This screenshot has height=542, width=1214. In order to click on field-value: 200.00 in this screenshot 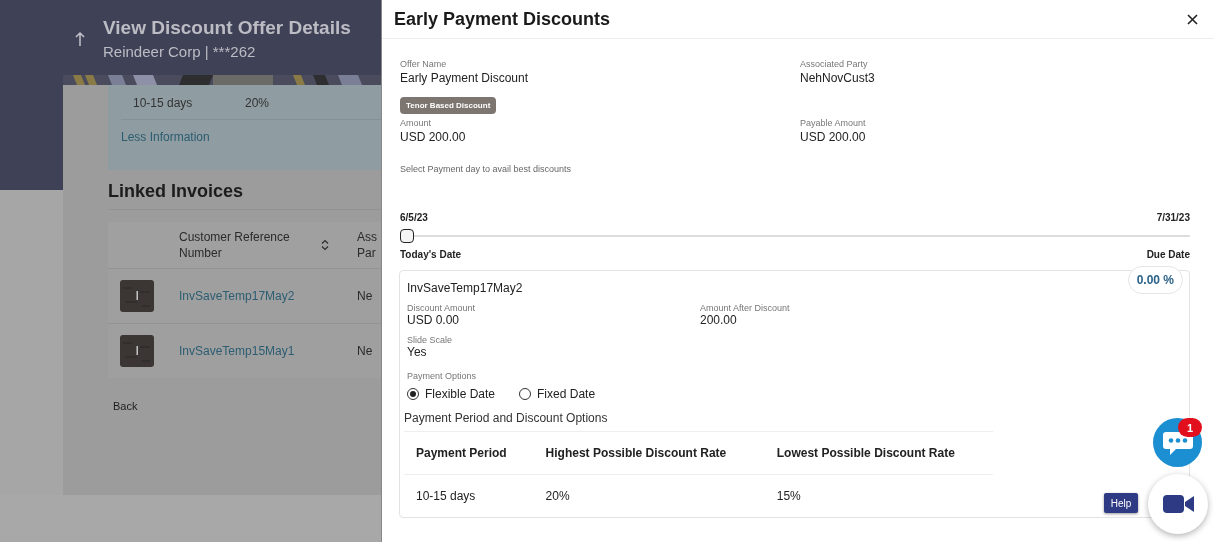, I will do `click(719, 320)`.